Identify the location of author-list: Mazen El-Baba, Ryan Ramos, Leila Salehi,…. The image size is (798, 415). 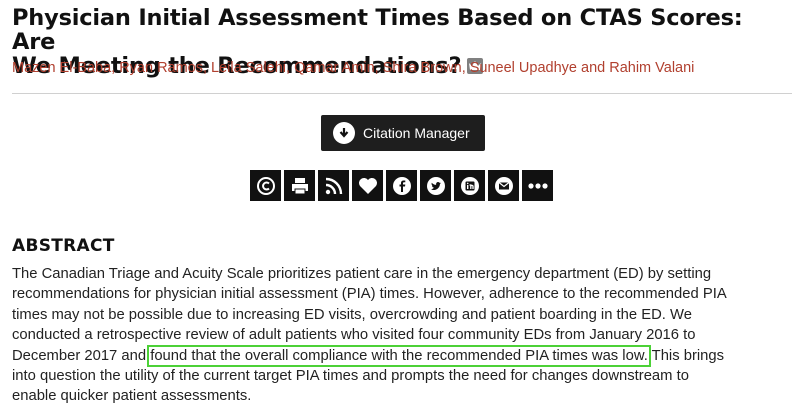
(402, 68).